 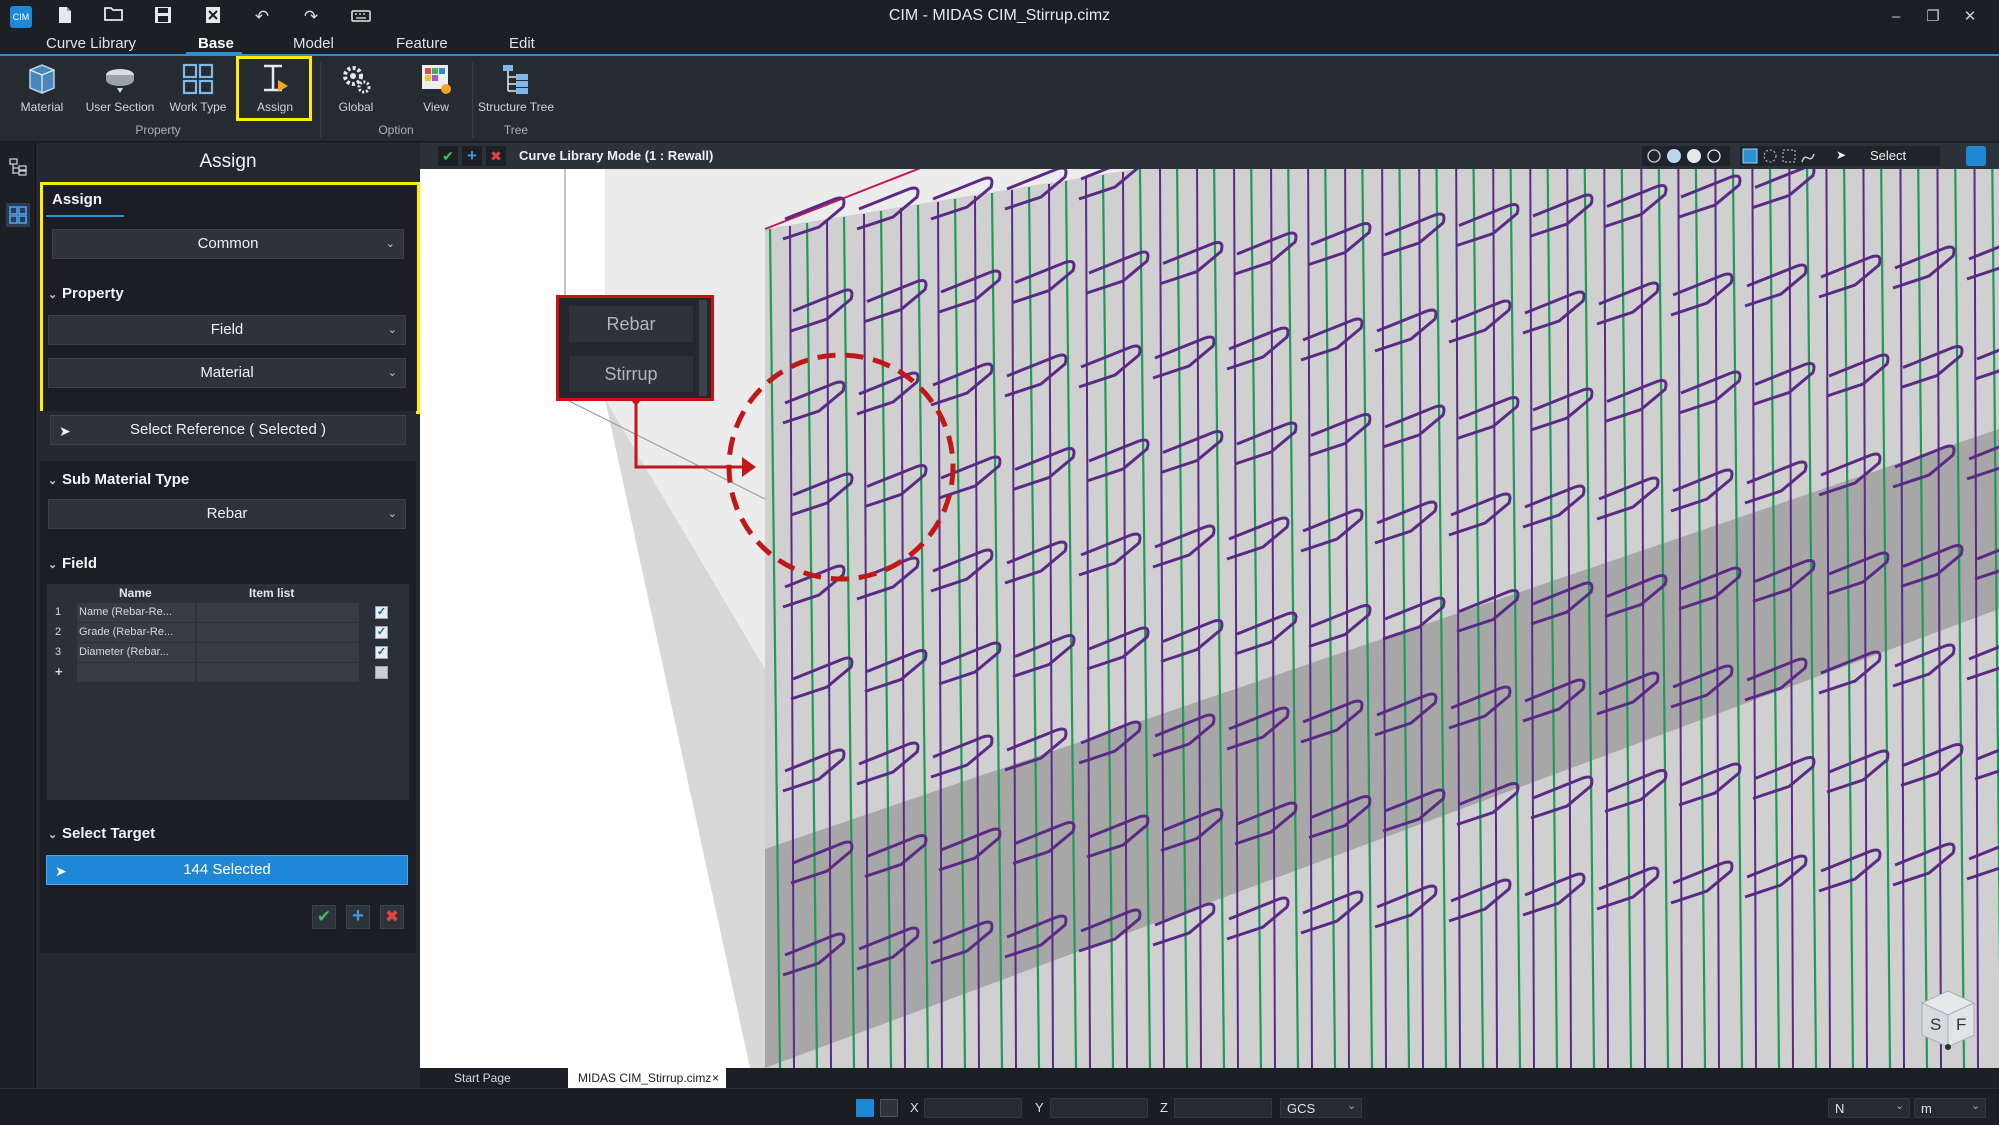 What do you see at coordinates (514, 1078) in the screenshot?
I see `tab-start-page: Start Page ×` at bounding box center [514, 1078].